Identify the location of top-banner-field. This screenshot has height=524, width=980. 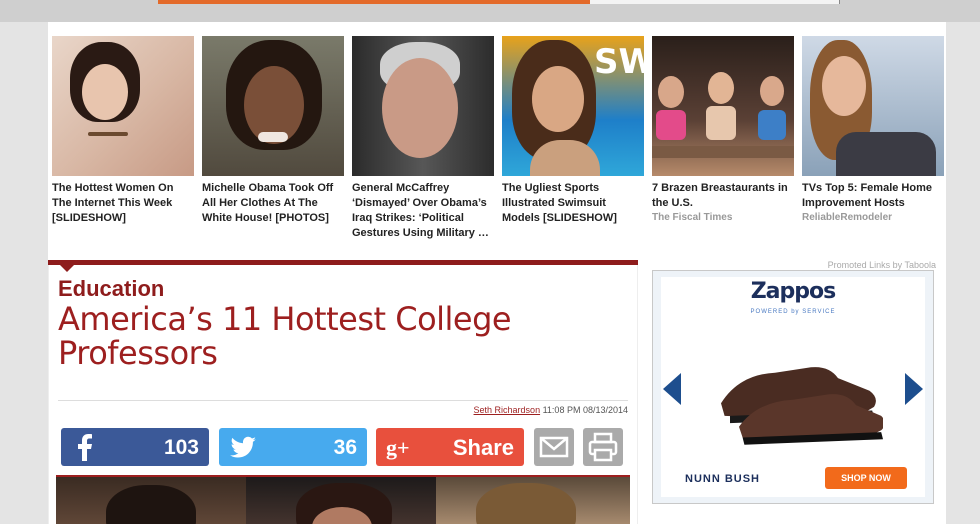
(715, 2).